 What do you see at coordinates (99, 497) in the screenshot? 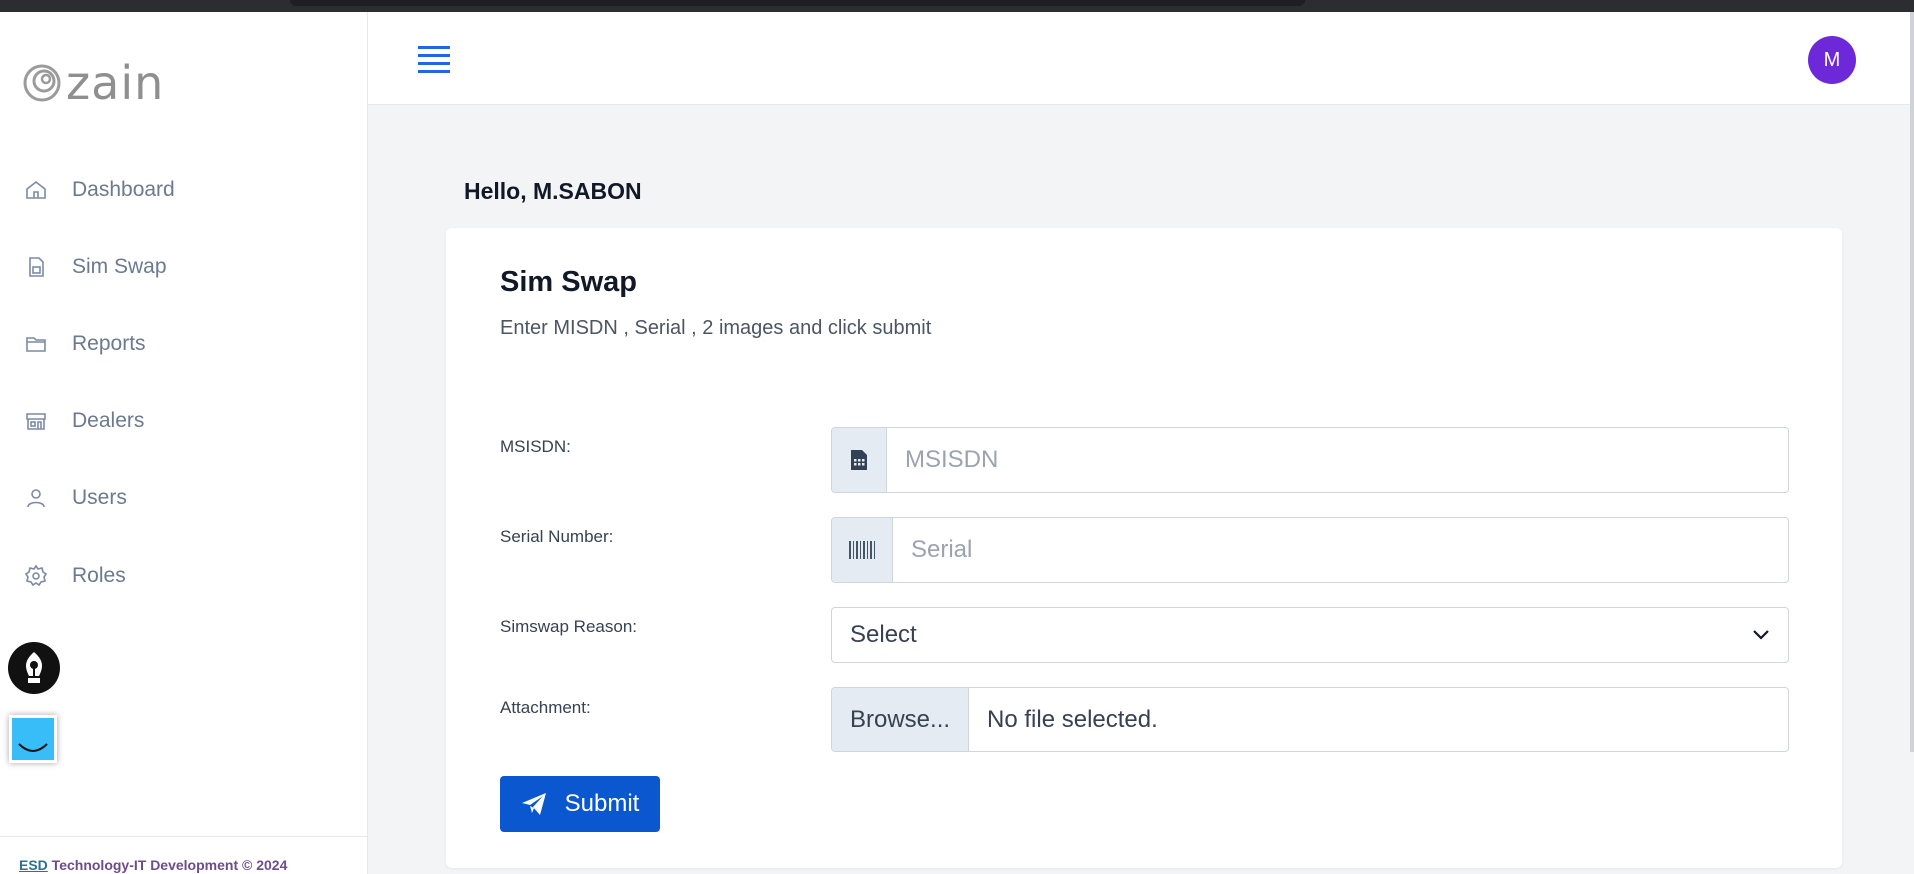
I see `sidebar-item-label: Users` at bounding box center [99, 497].